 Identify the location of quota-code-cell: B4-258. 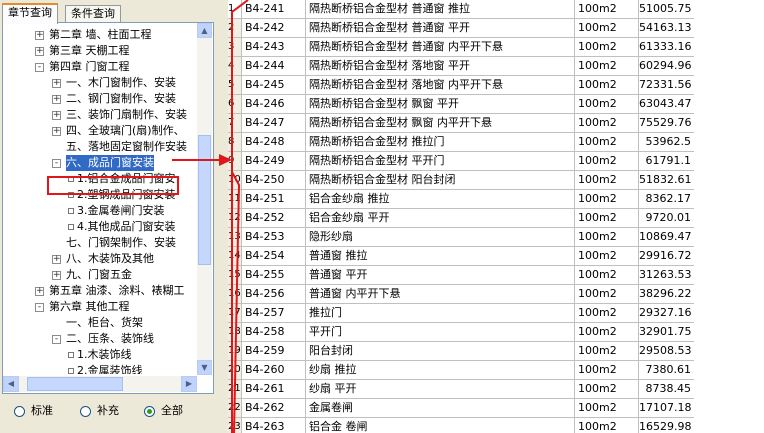
(274, 332).